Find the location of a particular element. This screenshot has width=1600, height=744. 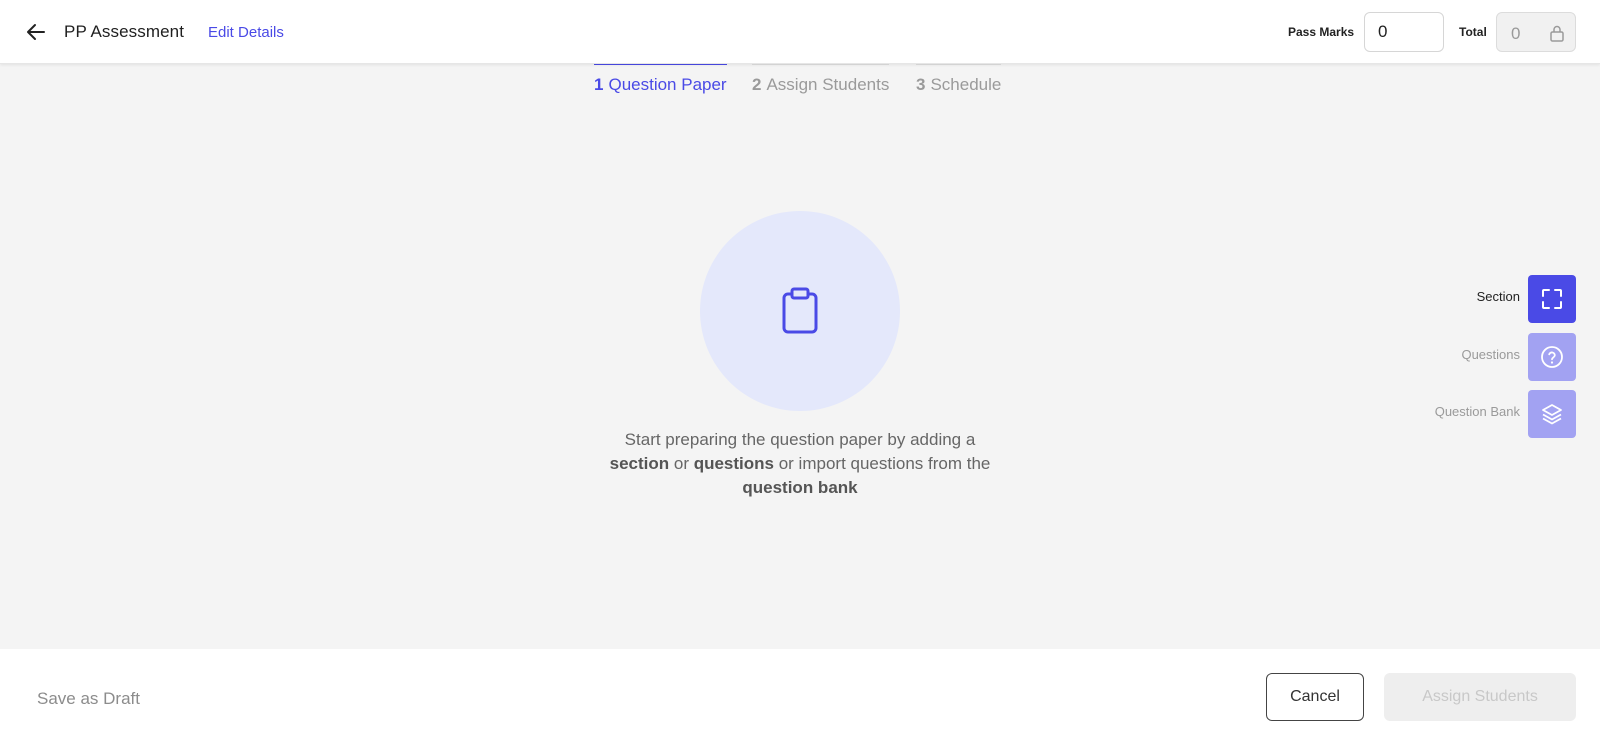

pass-marks-label: Pass Marks is located at coordinates (1321, 32).